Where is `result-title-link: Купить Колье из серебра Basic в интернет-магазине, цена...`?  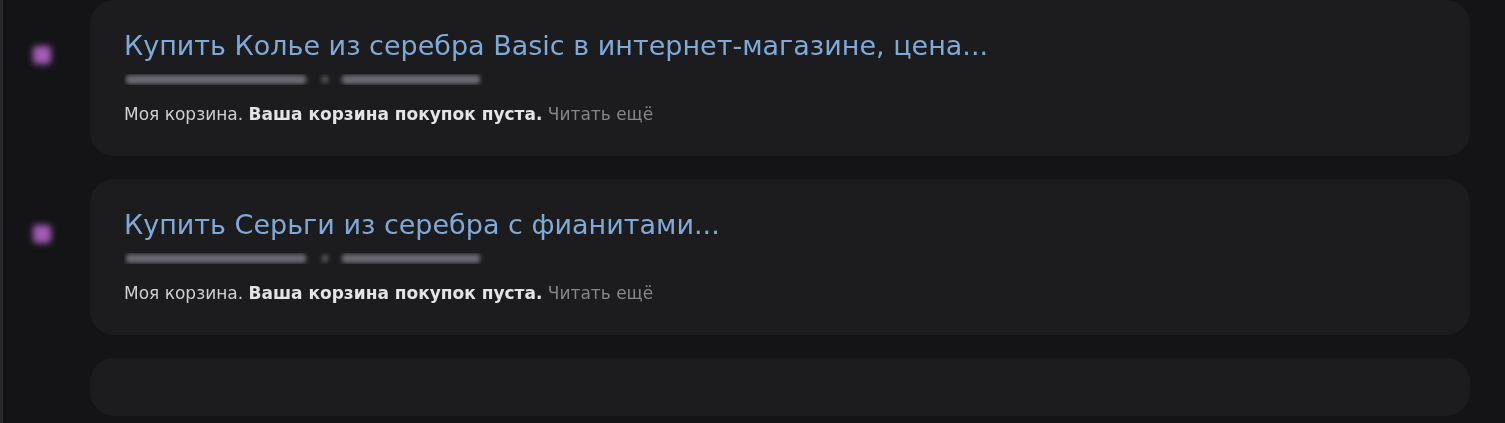 result-title-link: Купить Колье из серебра Basic в интернет-магазине, цена... is located at coordinates (556, 46).